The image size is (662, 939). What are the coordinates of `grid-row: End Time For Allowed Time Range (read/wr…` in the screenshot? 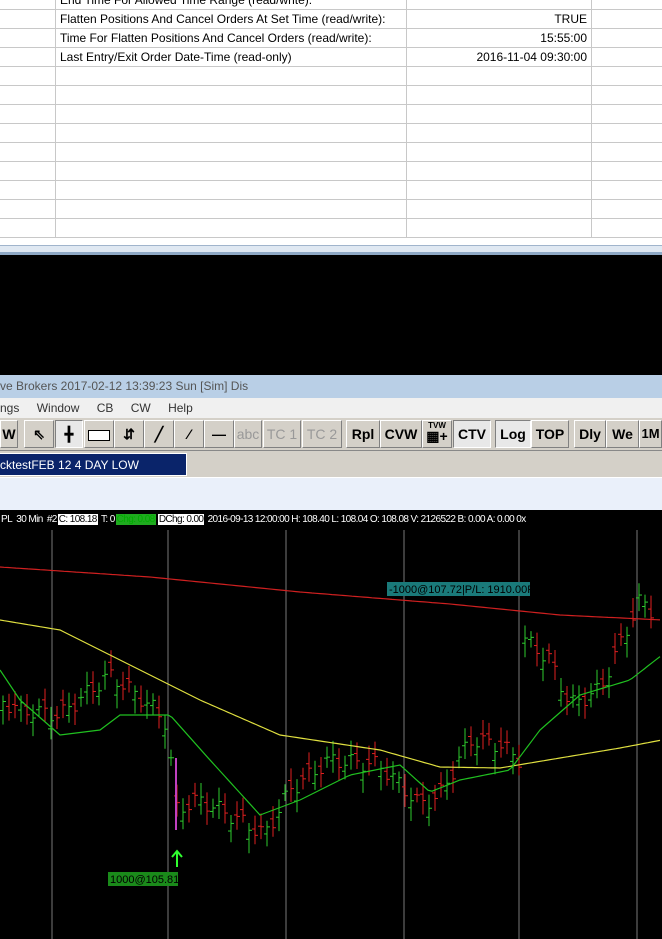 It's located at (331, 5).